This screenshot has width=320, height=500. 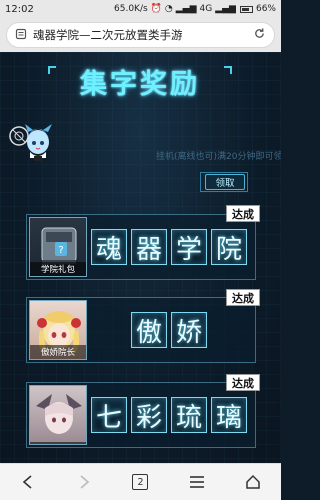 What do you see at coordinates (140, 84) in the screenshot?
I see `banner-title: 集字奖励` at bounding box center [140, 84].